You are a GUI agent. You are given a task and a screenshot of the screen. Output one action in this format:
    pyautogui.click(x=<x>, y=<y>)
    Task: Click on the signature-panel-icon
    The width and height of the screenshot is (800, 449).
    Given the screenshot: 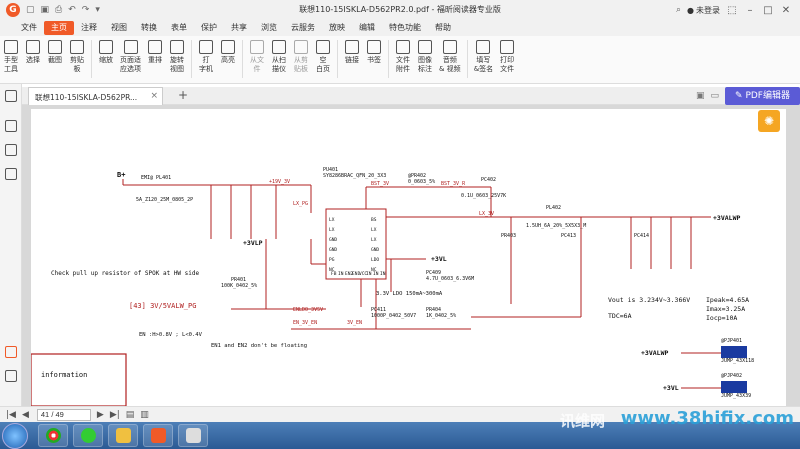 What is the action you would take?
    pyautogui.click(x=11, y=352)
    